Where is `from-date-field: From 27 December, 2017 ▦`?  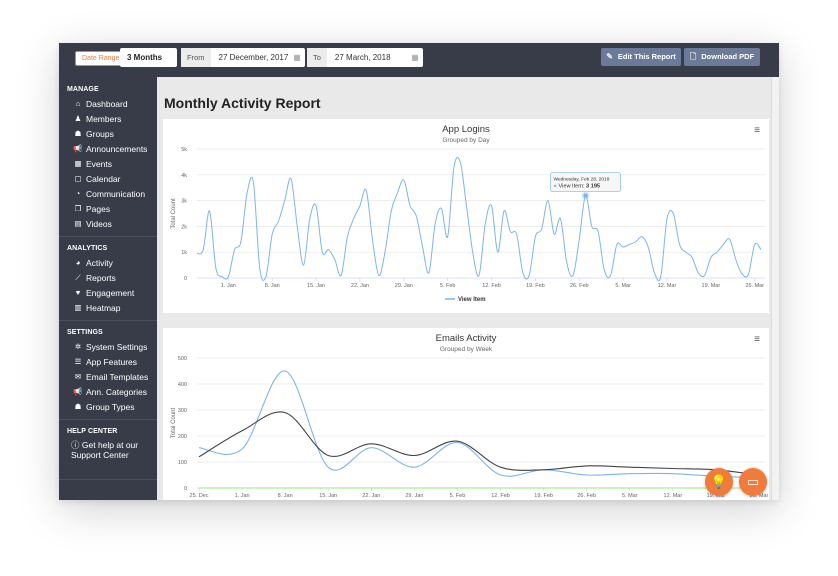 from-date-field: From 27 December, 2017 ▦ is located at coordinates (243, 57).